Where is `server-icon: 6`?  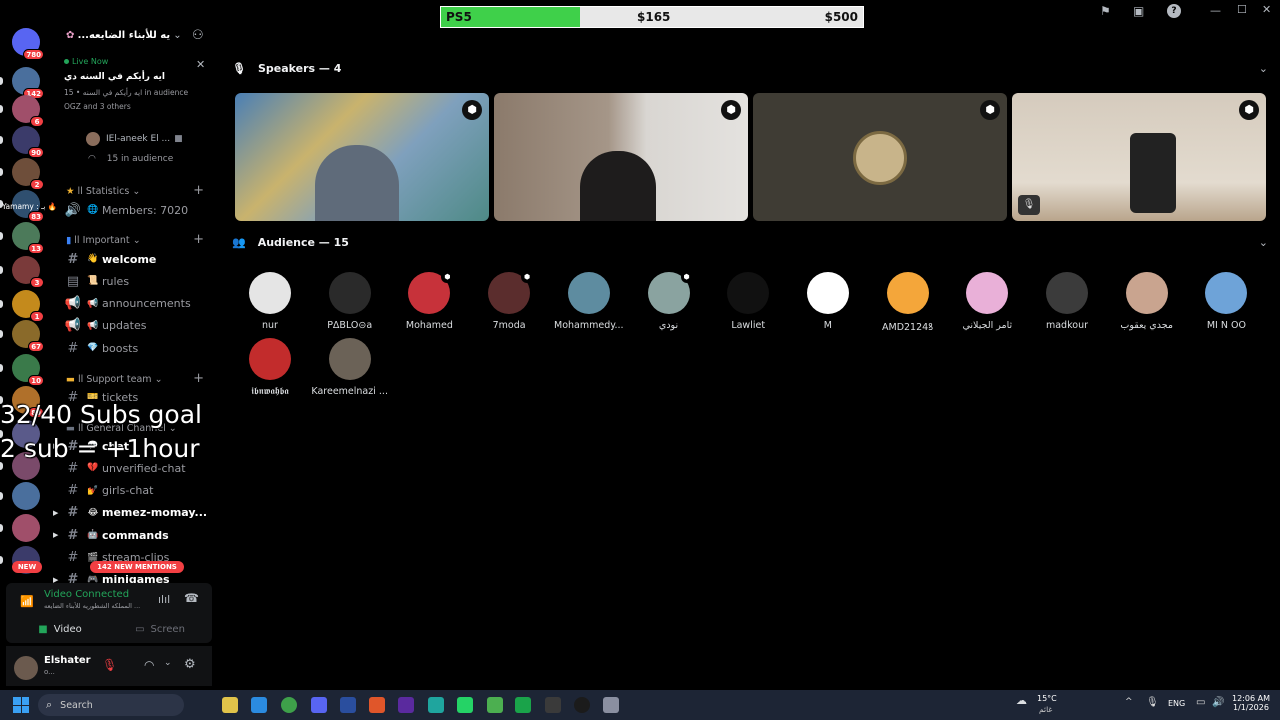
server-icon: 6 is located at coordinates (28, 111).